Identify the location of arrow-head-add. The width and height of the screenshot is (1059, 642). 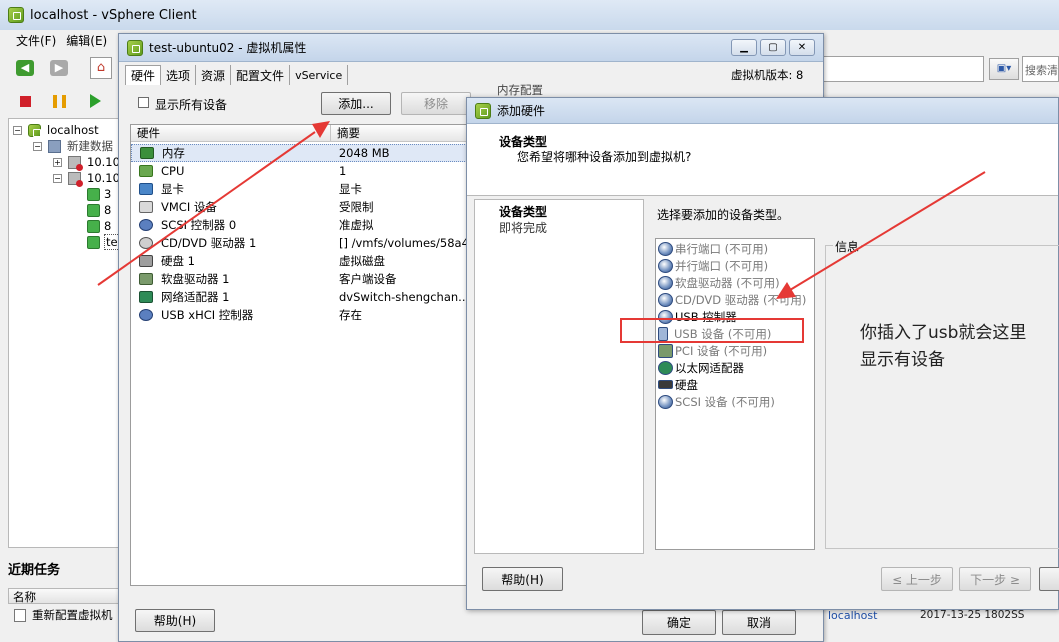
(321, 129).